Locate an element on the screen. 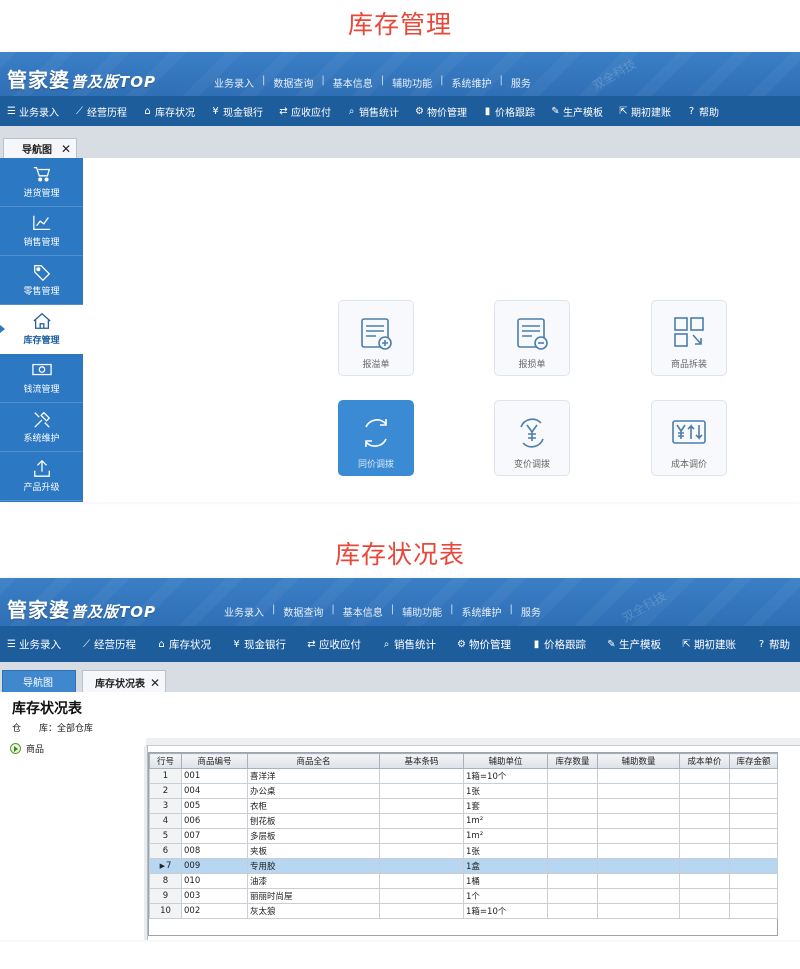  tile-document-add: 报溢单 is located at coordinates (376, 338).